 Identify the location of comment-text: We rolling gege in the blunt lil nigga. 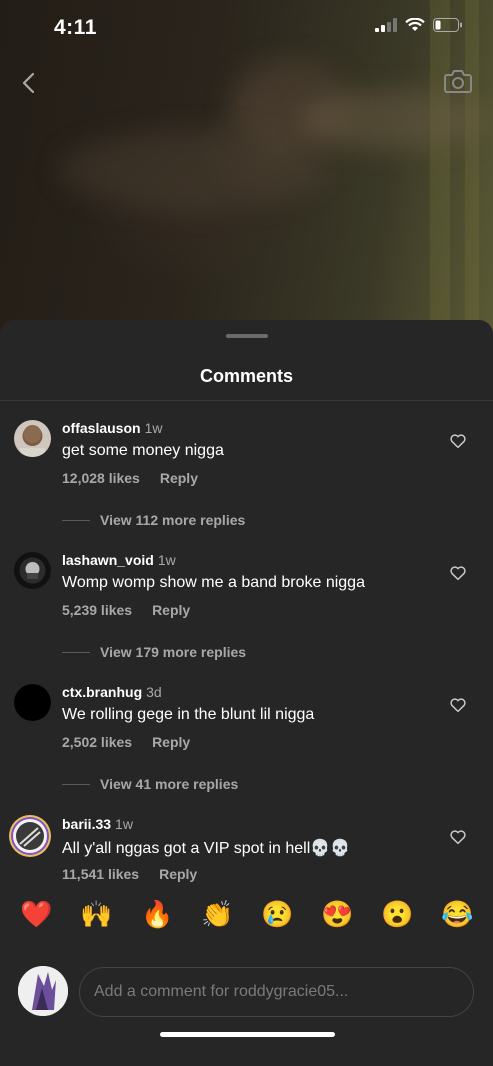
(188, 714).